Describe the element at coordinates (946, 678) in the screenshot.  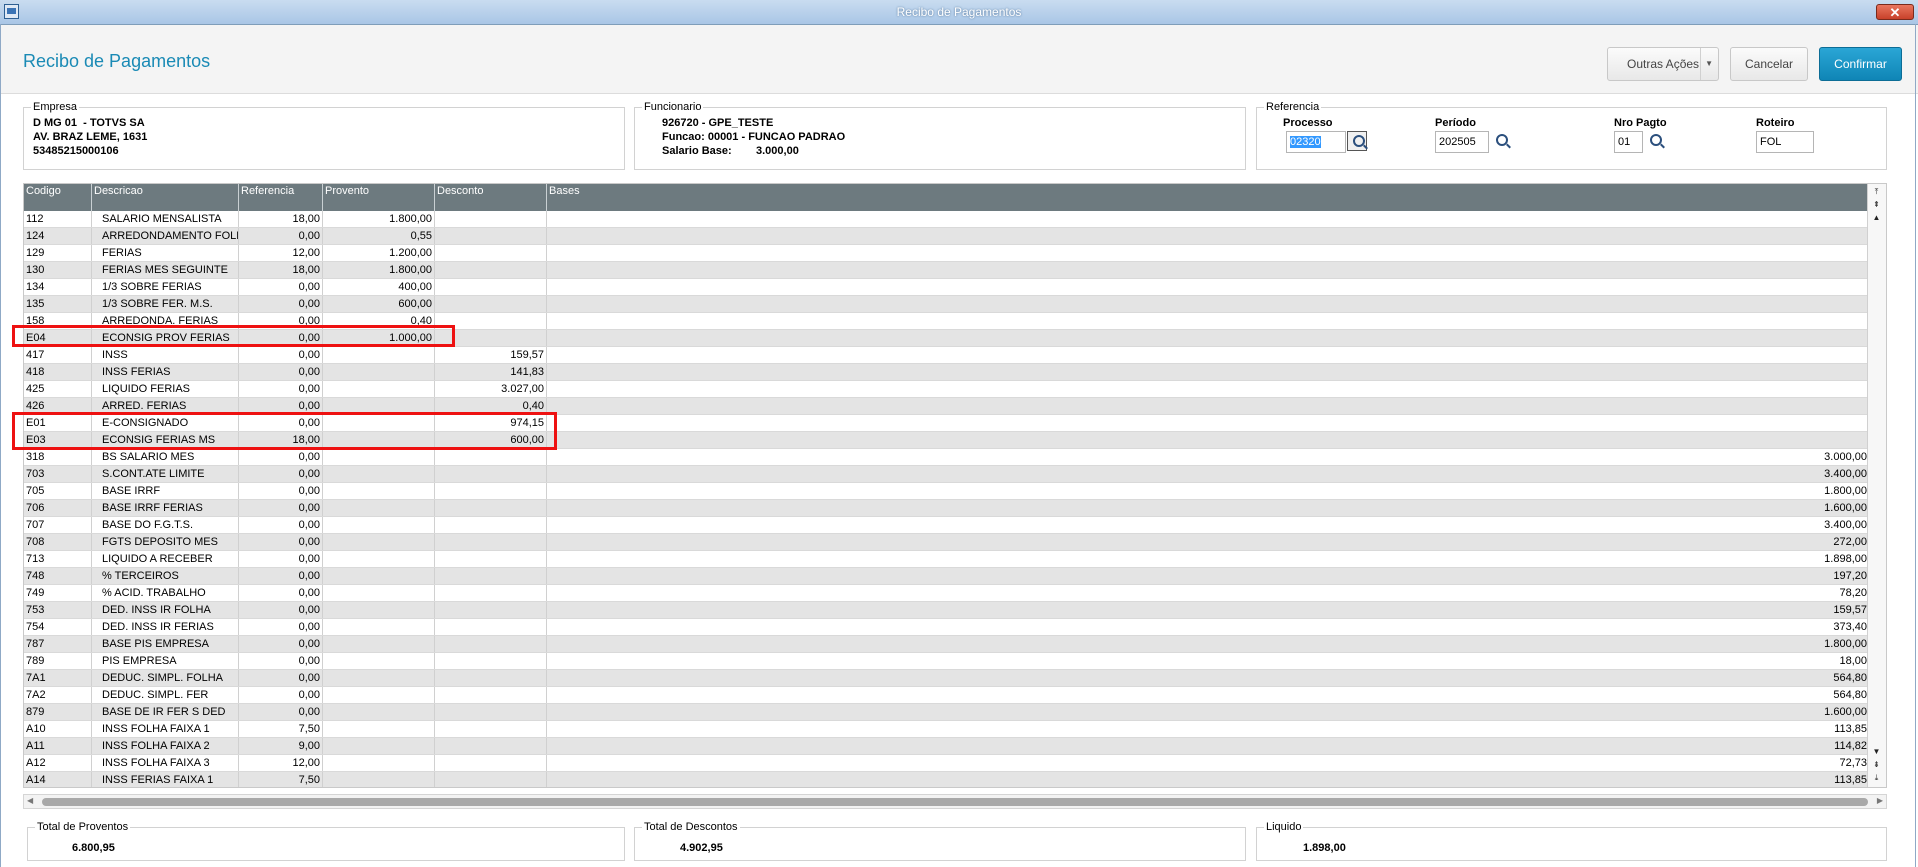
I see `table-row: 7A1 DEDUC. SIMPL. FOLHA 0,00 564,80` at that location.